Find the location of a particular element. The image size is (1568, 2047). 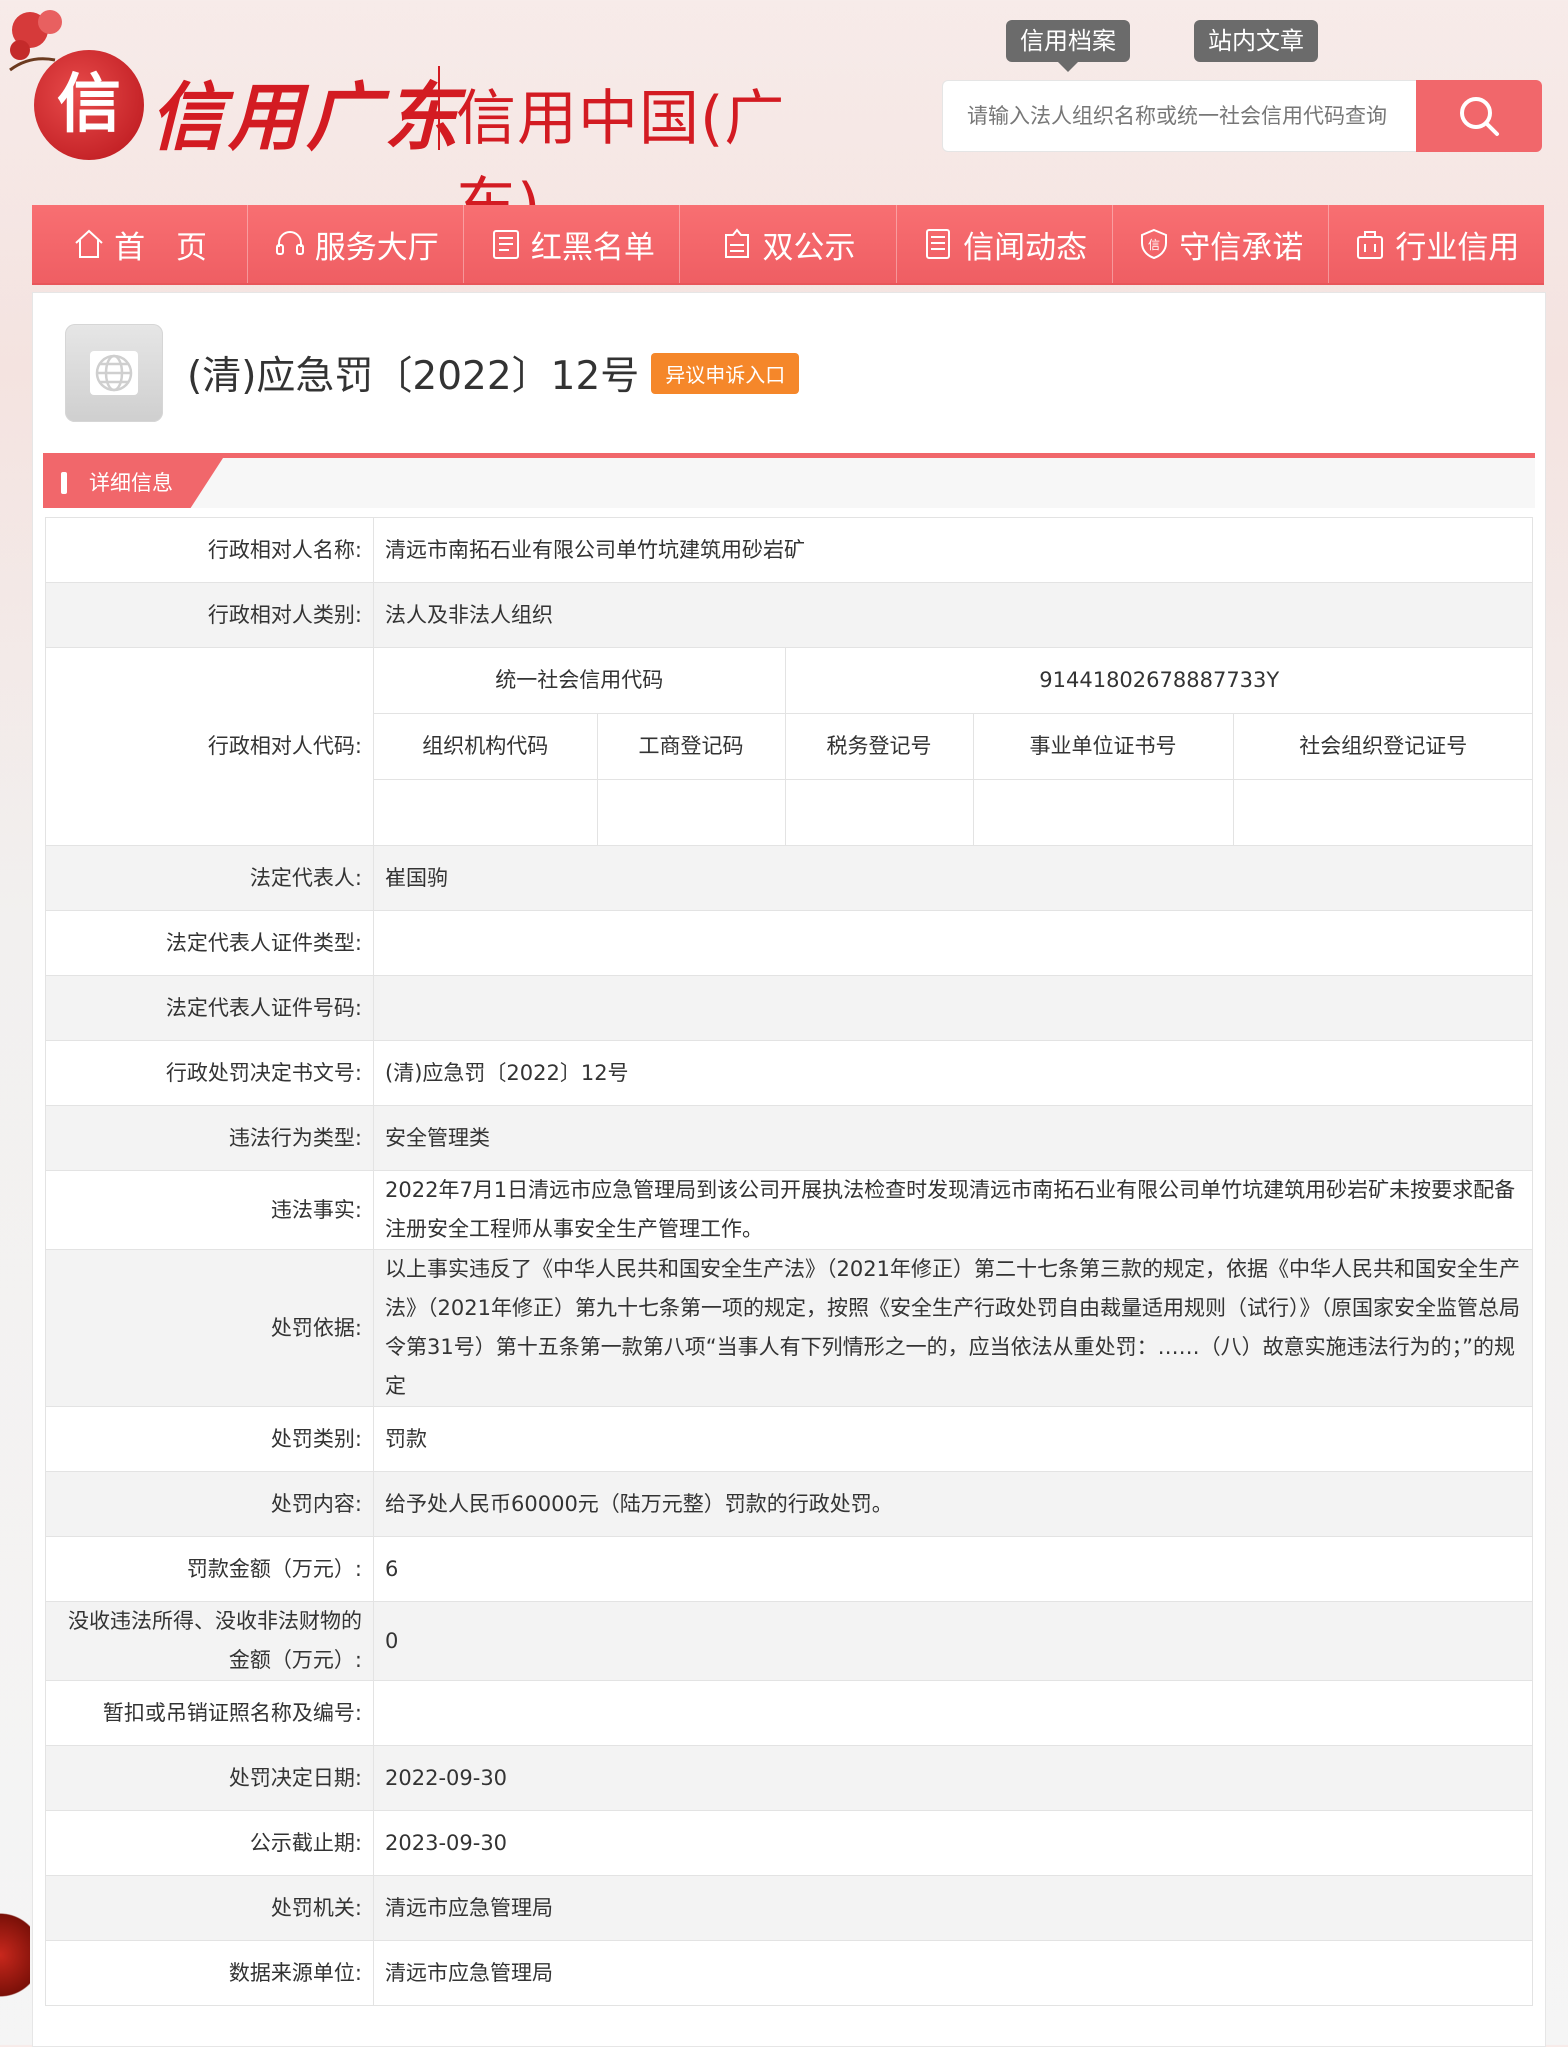

nav-item-label: 信闻动态 is located at coordinates (1025, 247).